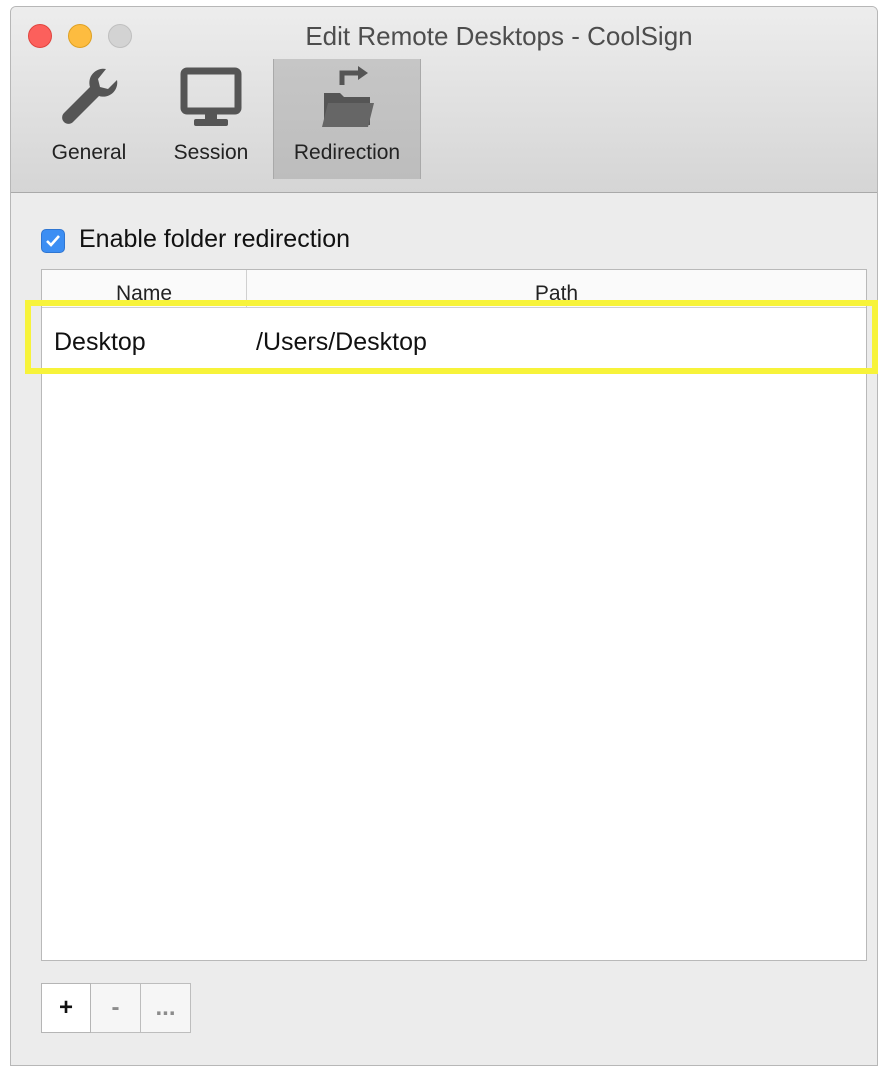 The width and height of the screenshot is (883, 1070). Describe the element at coordinates (89, 152) in the screenshot. I see `tab-general-label: General` at that location.